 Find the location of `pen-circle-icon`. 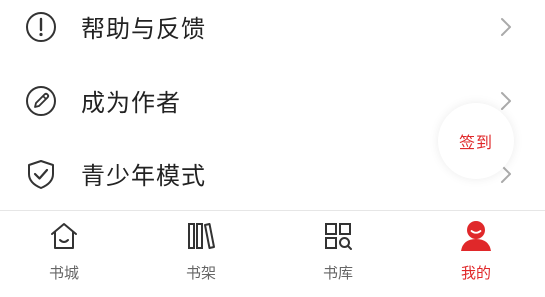

pen-circle-icon is located at coordinates (41, 101).